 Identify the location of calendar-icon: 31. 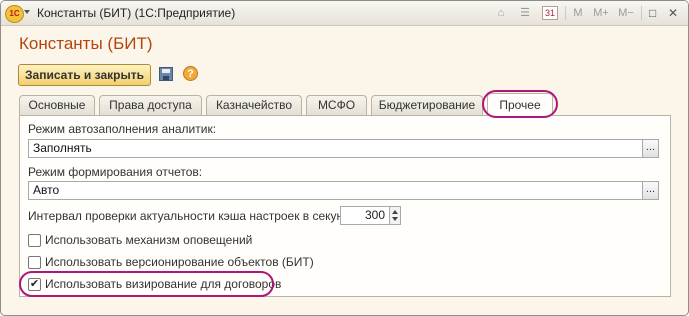
(550, 13).